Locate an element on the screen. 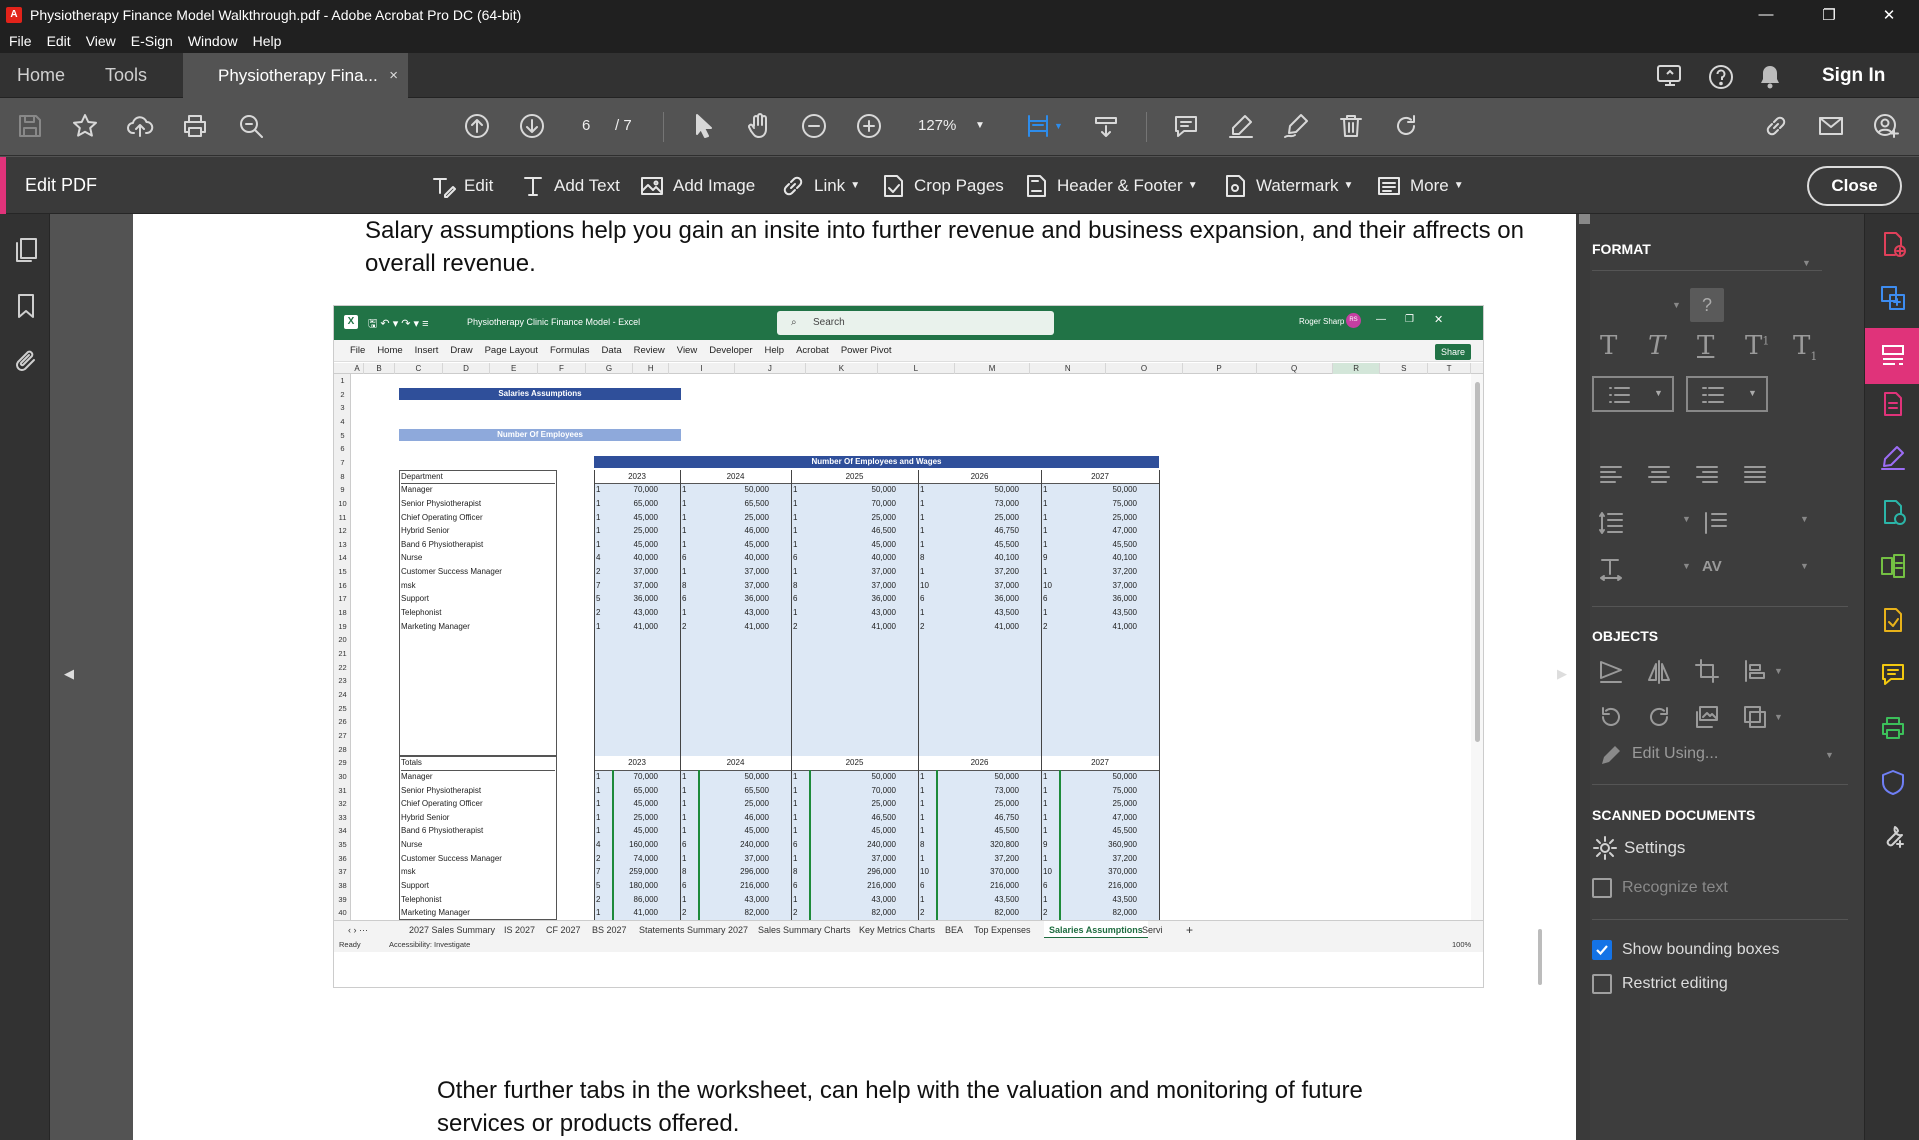 This screenshot has height=1140, width=1919. align-center-icon is located at coordinates (1659, 475).